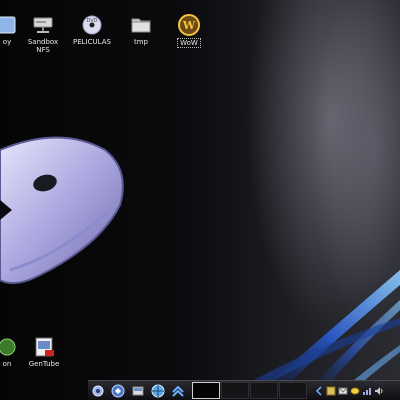  I want to click on desktop-icon-label: WoW, so click(189, 43).